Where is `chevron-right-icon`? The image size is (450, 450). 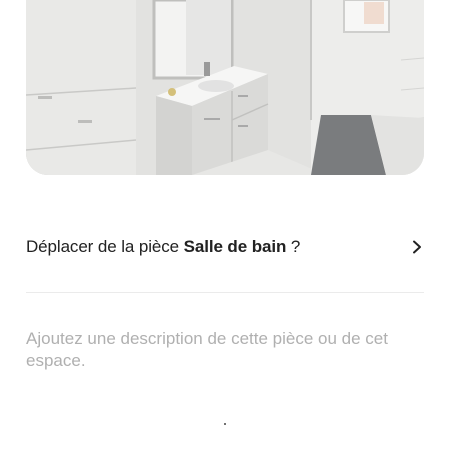 chevron-right-icon is located at coordinates (417, 247).